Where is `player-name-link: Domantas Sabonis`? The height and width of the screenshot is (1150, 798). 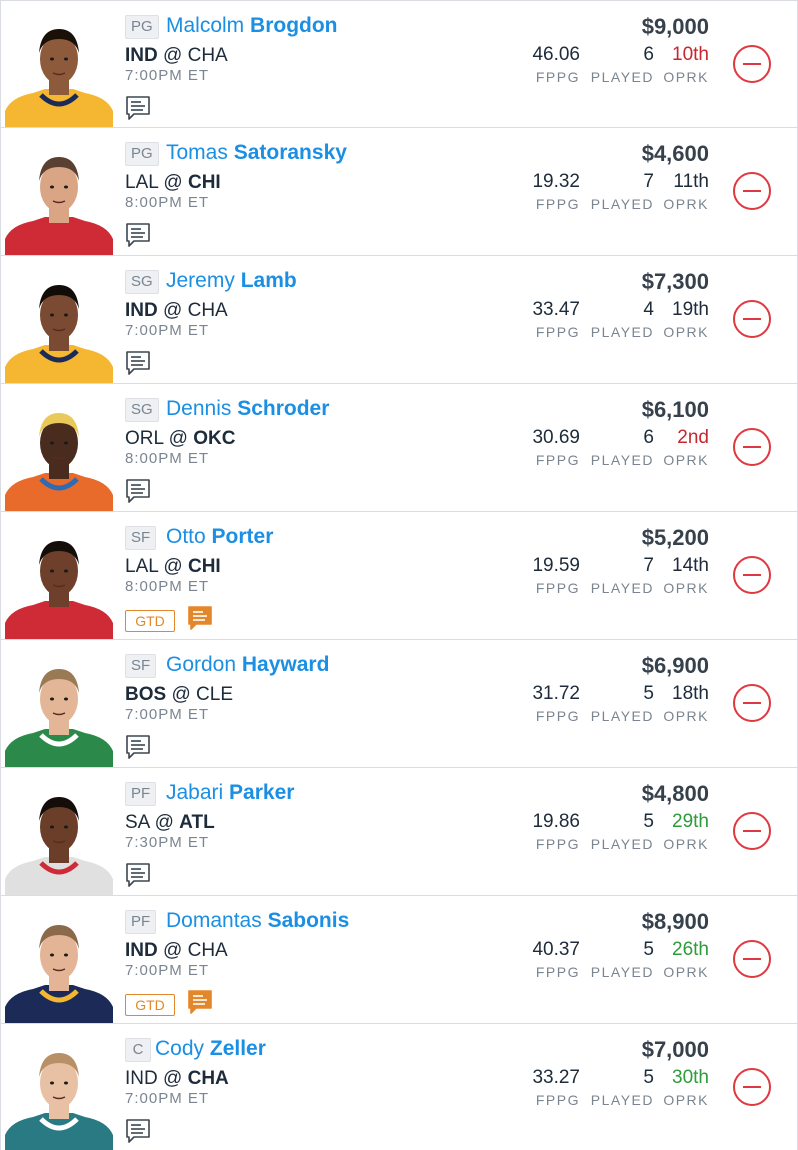 player-name-link: Domantas Sabonis is located at coordinates (257, 921).